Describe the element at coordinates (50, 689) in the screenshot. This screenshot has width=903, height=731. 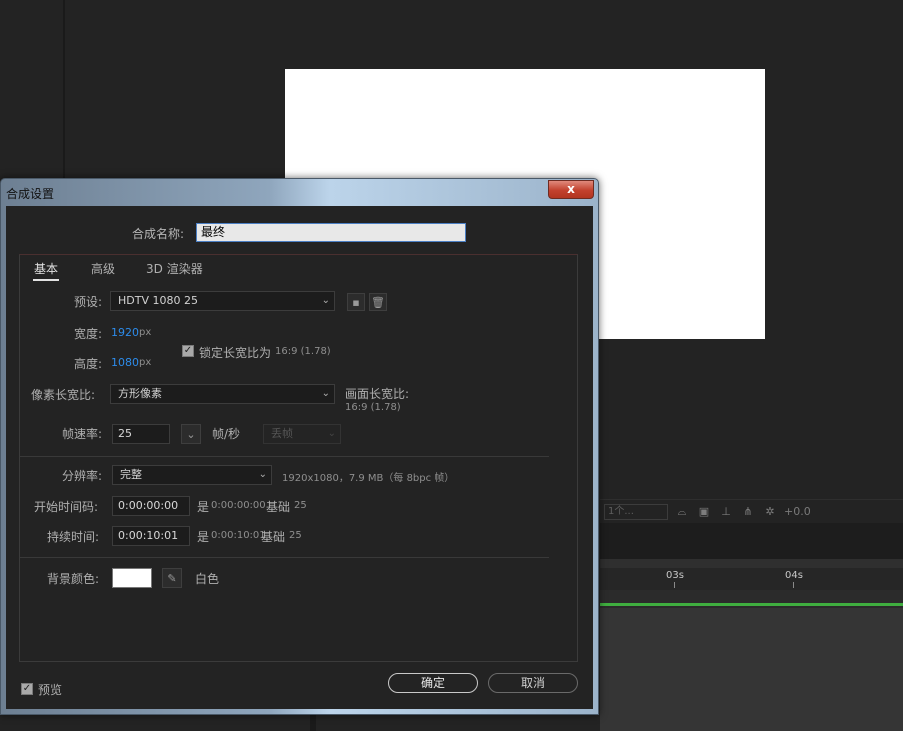
I see `preview-label: 预览` at that location.